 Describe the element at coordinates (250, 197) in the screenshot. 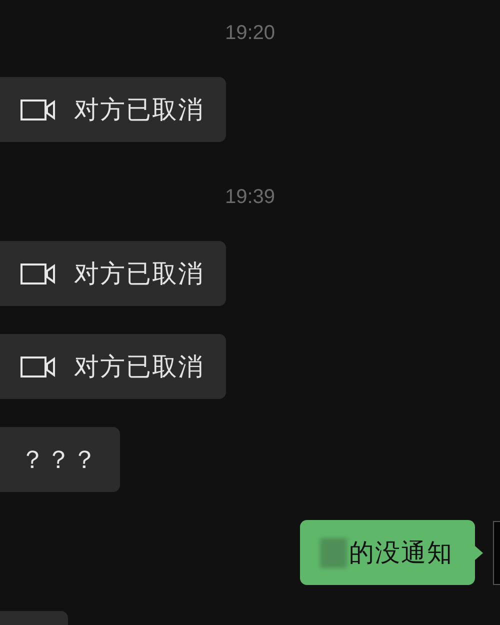

I see `timestamp: 19:39` at that location.